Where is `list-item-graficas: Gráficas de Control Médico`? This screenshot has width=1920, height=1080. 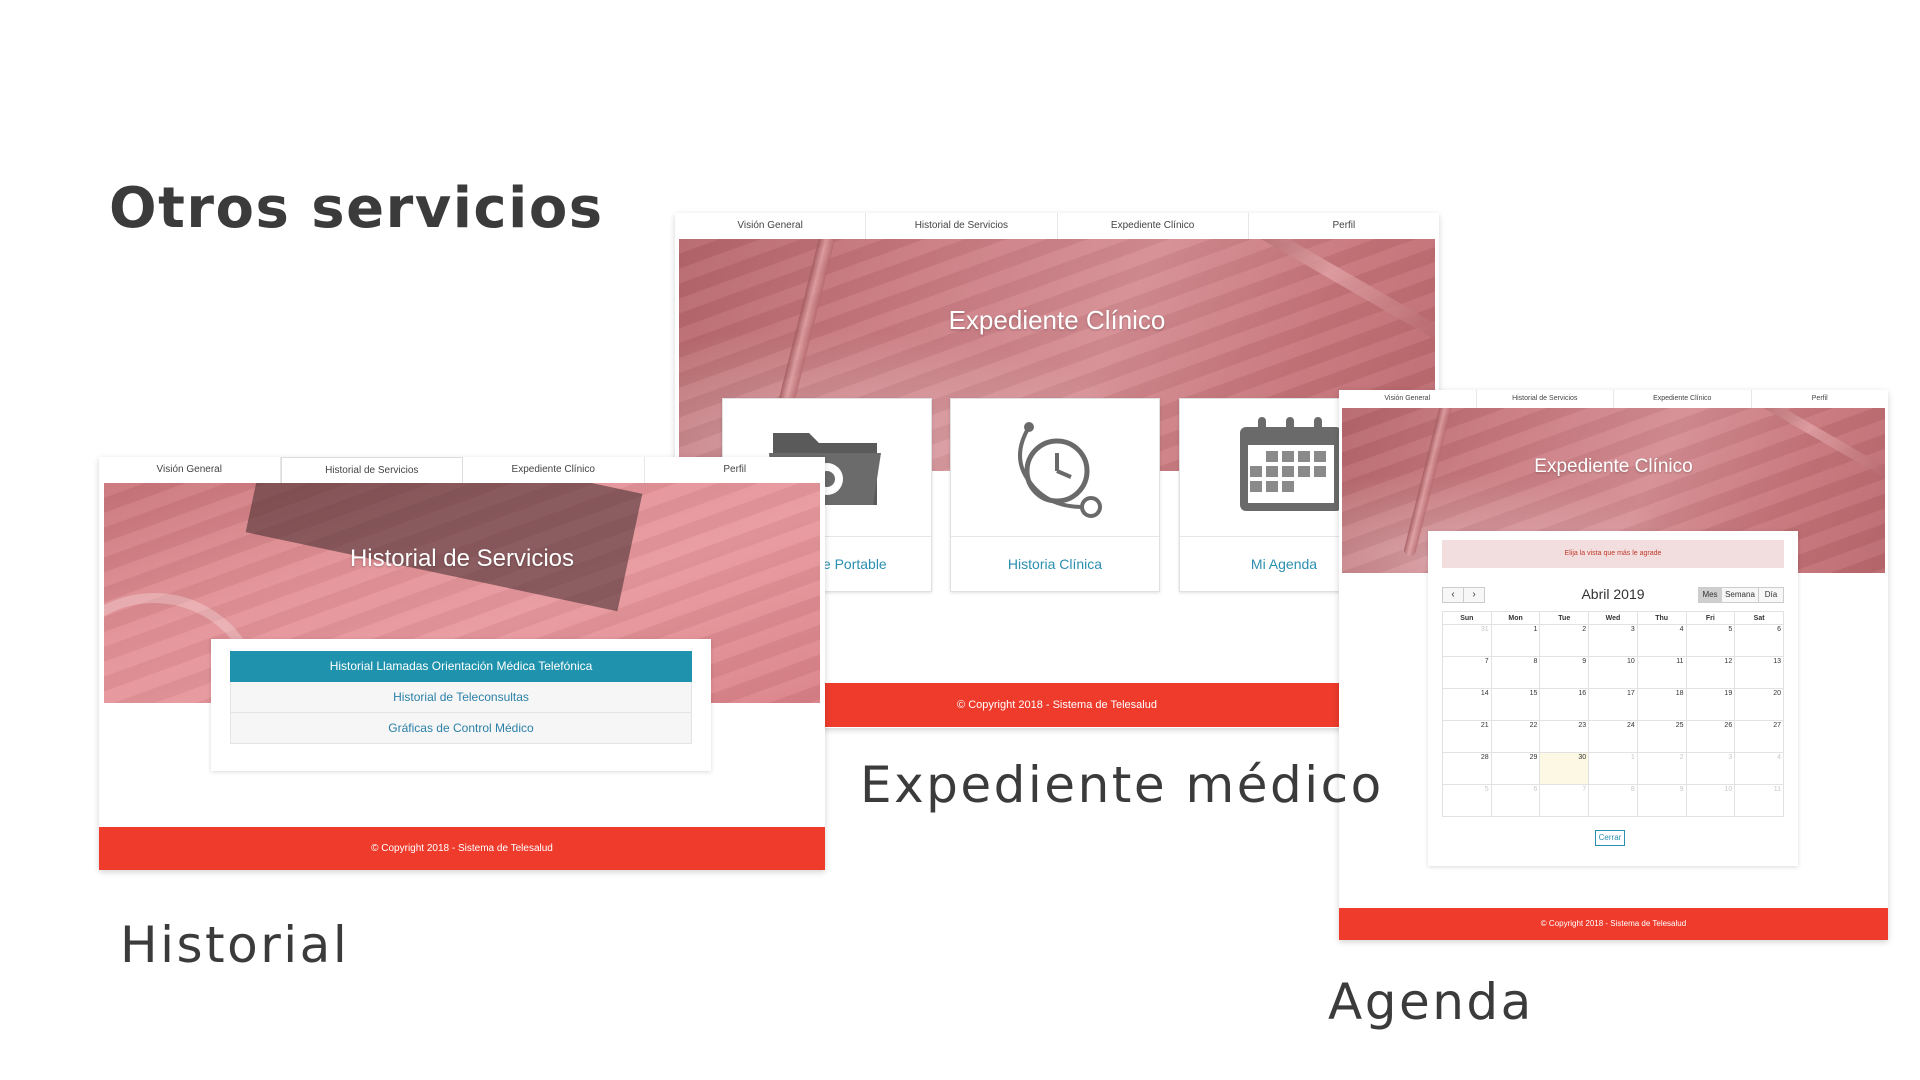
list-item-graficas: Gráficas de Control Médico is located at coordinates (461, 728).